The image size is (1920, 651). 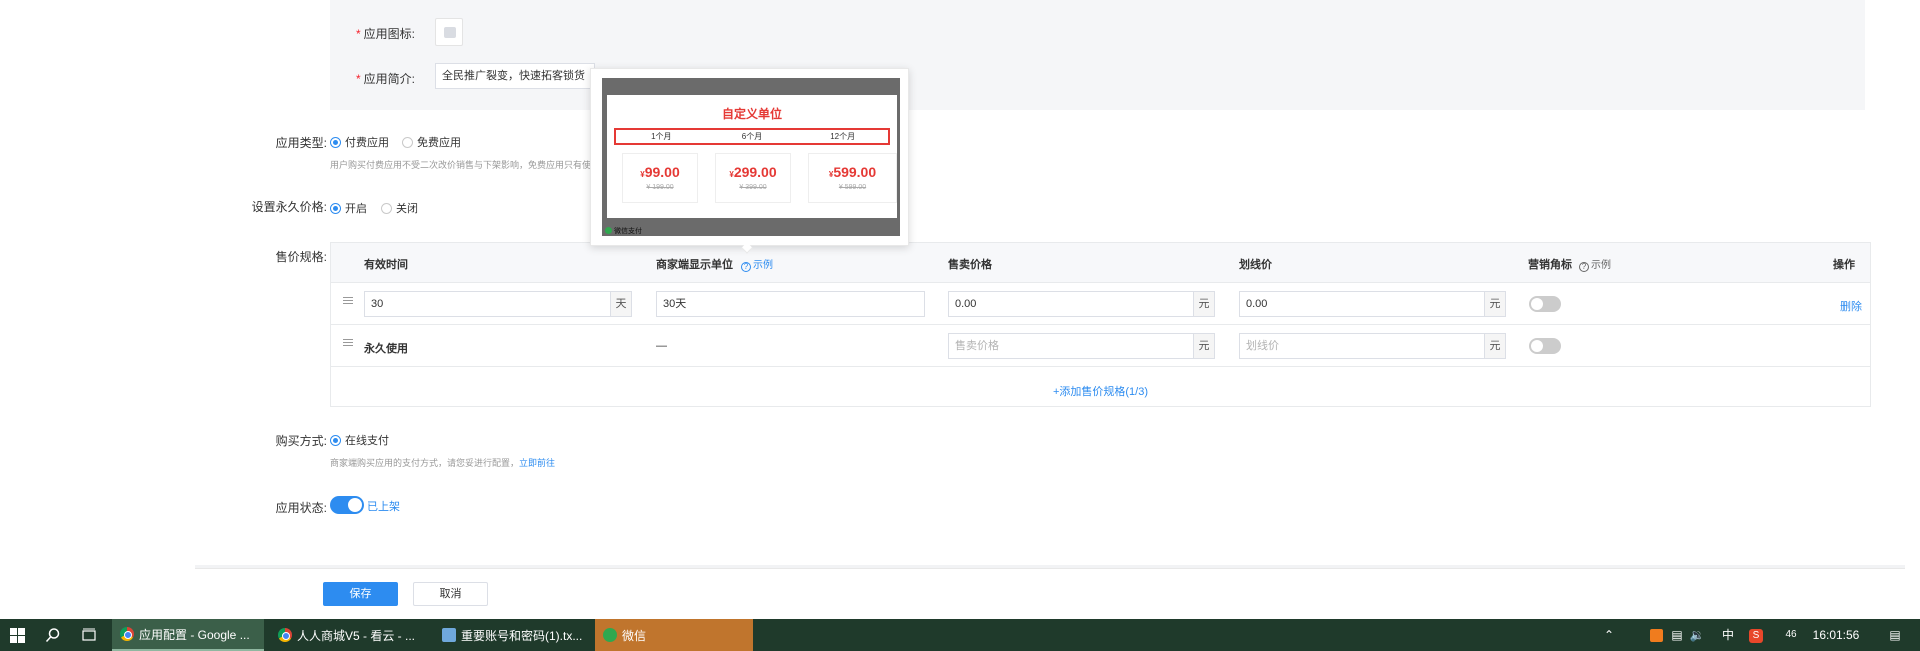 I want to click on ime-indicator: 中, so click(x=1728, y=635).